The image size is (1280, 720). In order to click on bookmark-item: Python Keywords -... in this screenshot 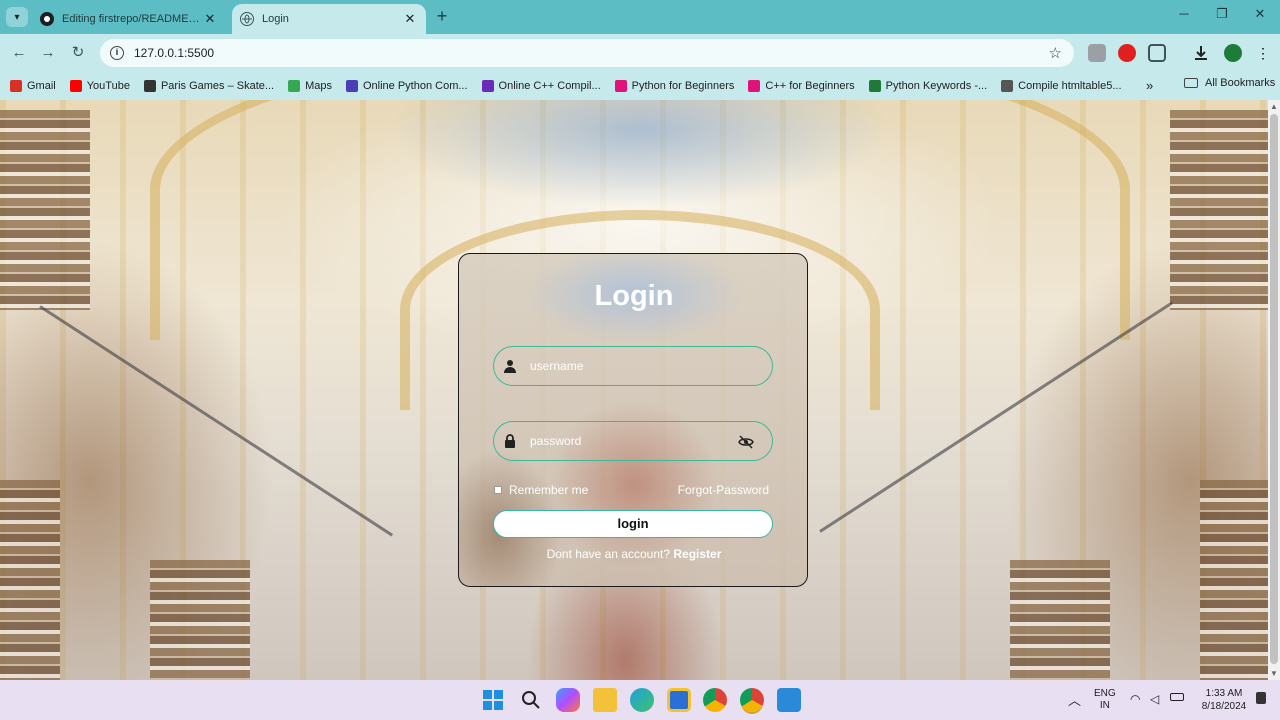, I will do `click(928, 86)`.